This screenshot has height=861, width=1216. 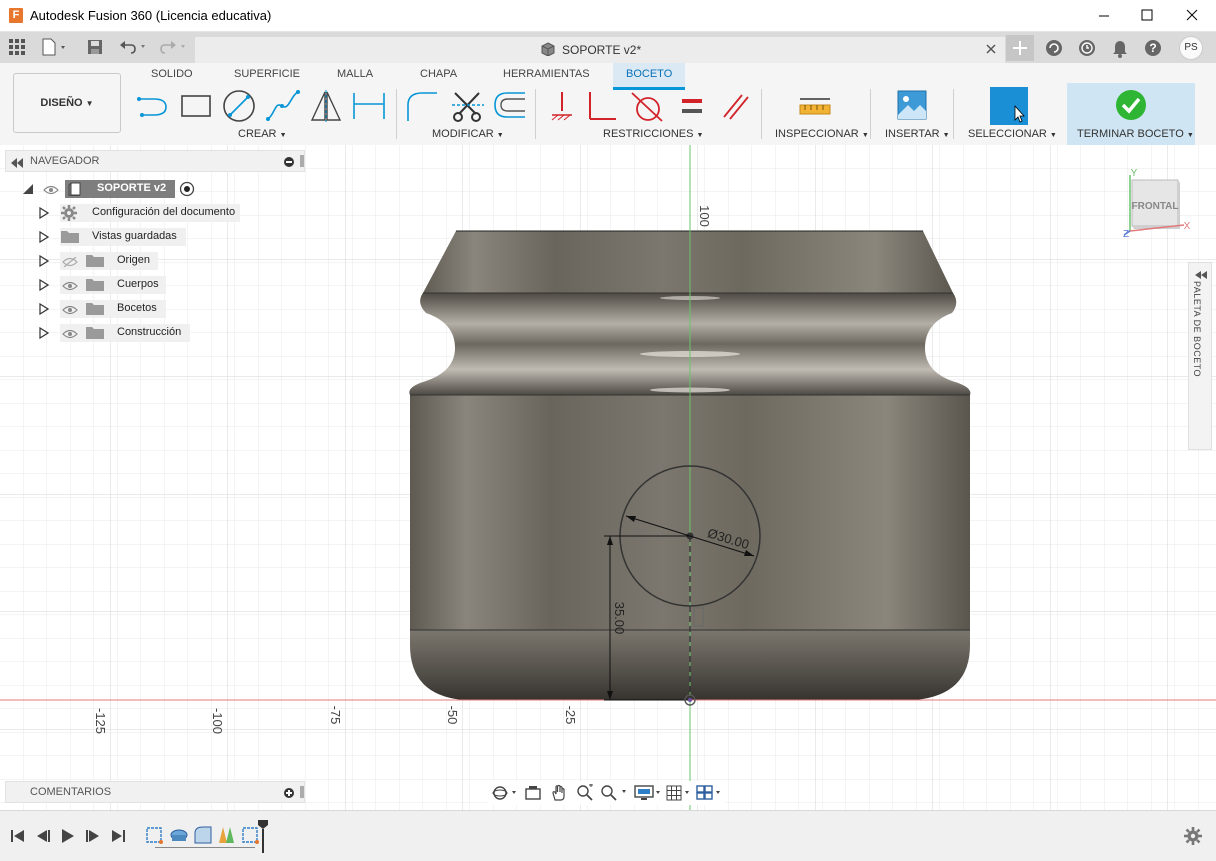 What do you see at coordinates (1191, 48) in the screenshot?
I see `user-avatar: PS` at bounding box center [1191, 48].